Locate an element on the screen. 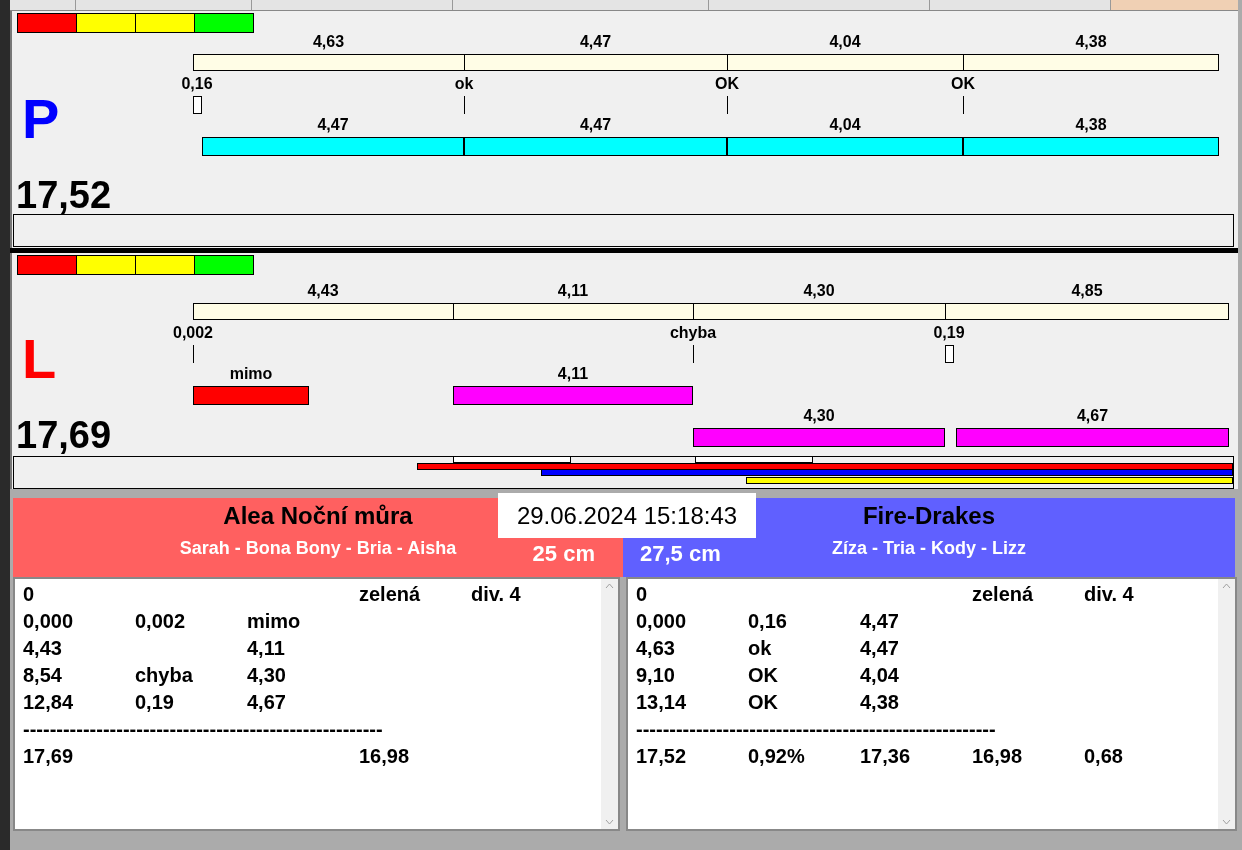 This screenshot has height=850, width=1242. segment-time: 4,85 is located at coordinates (1087, 291).